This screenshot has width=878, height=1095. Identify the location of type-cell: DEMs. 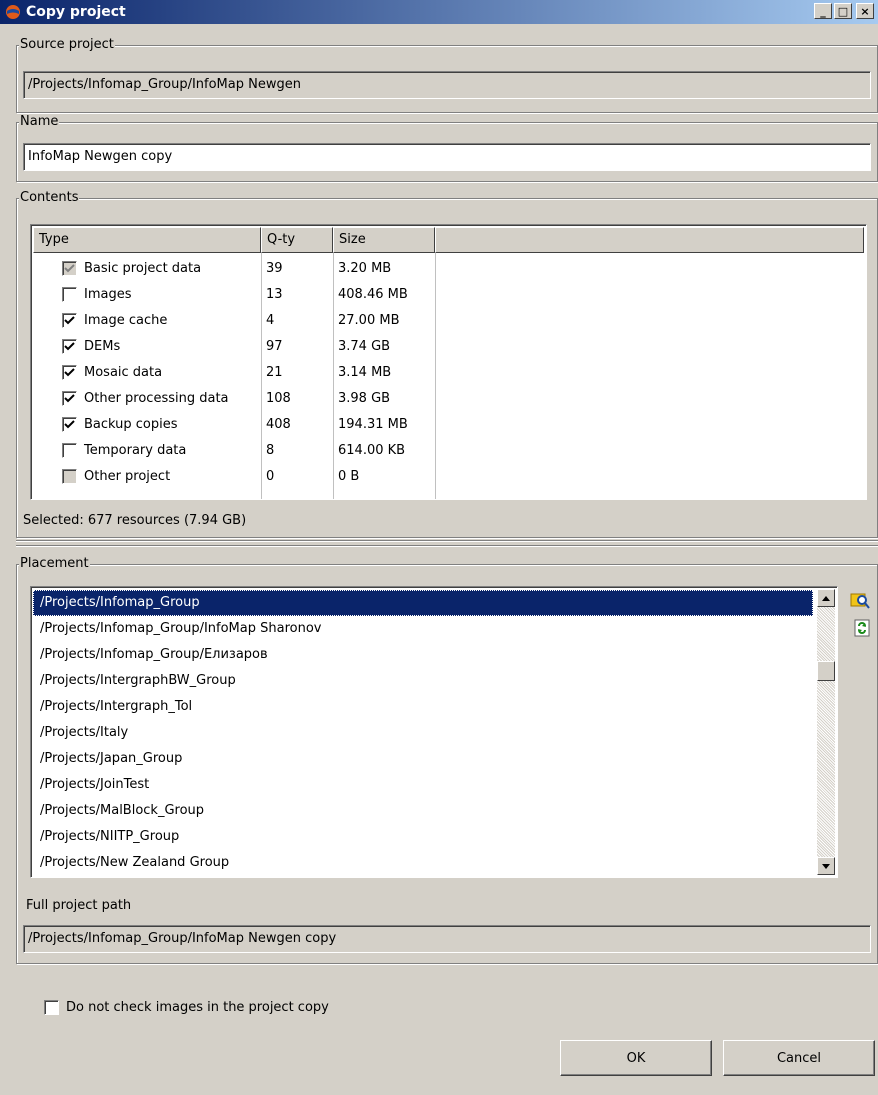
(147, 346).